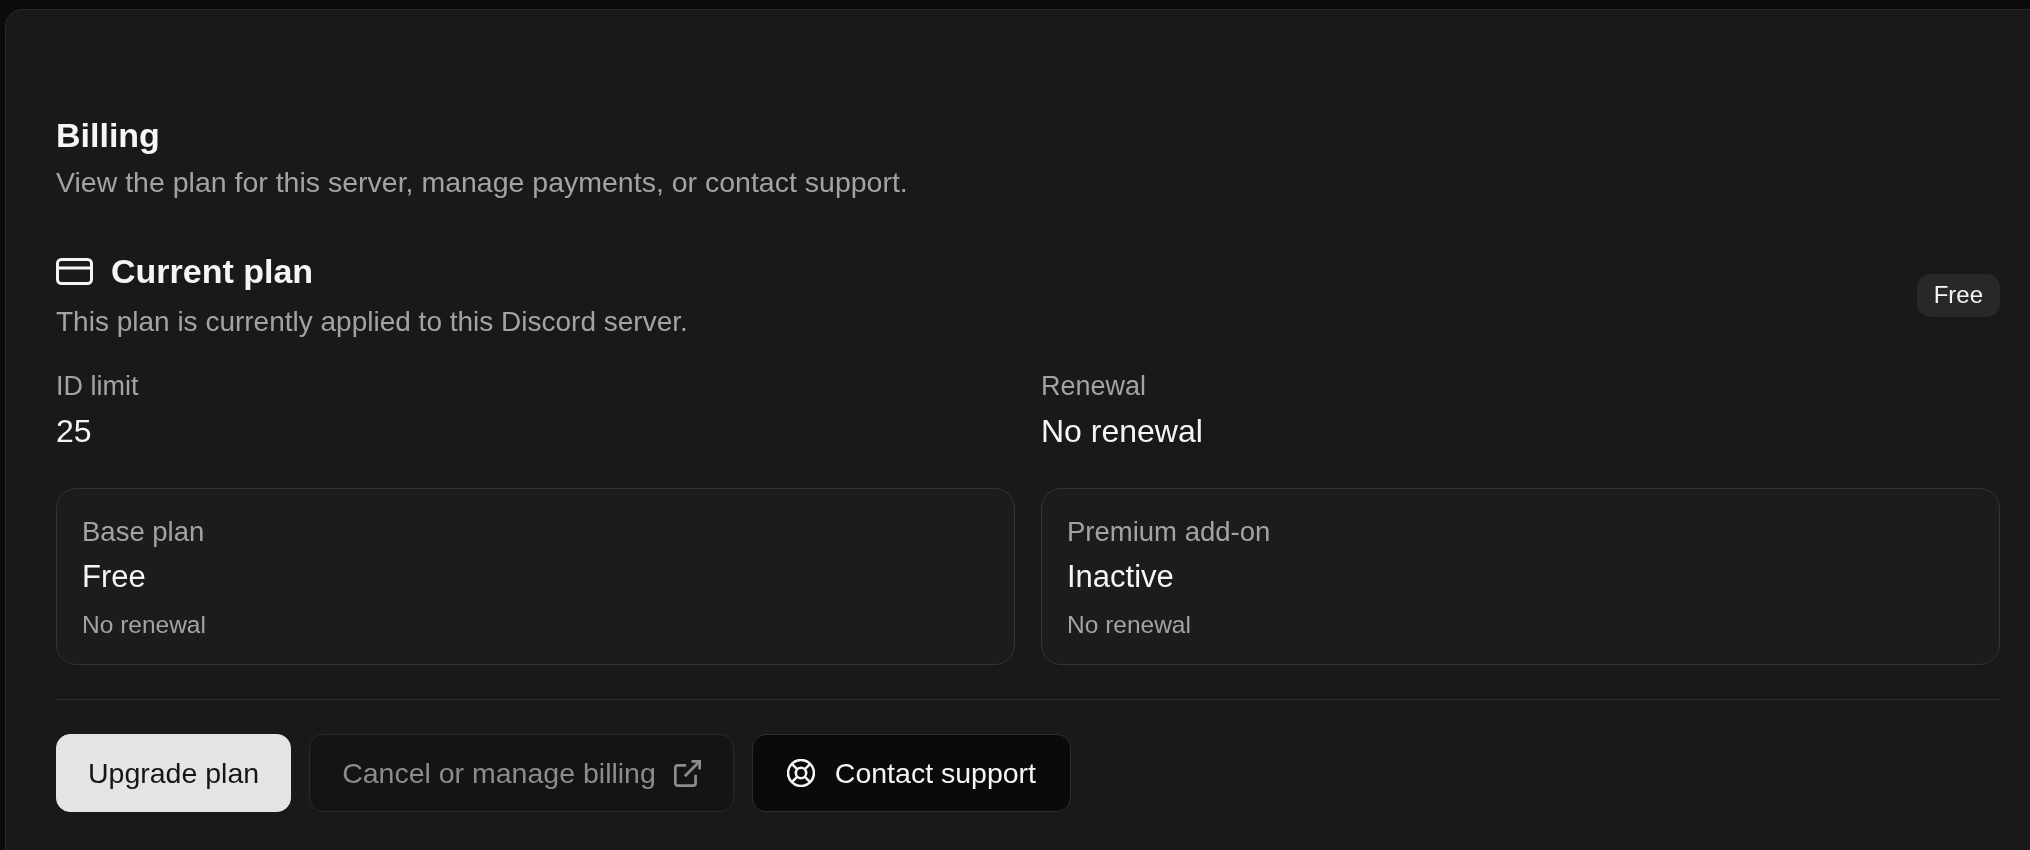  Describe the element at coordinates (687, 773) in the screenshot. I see `external-link-icon` at that location.